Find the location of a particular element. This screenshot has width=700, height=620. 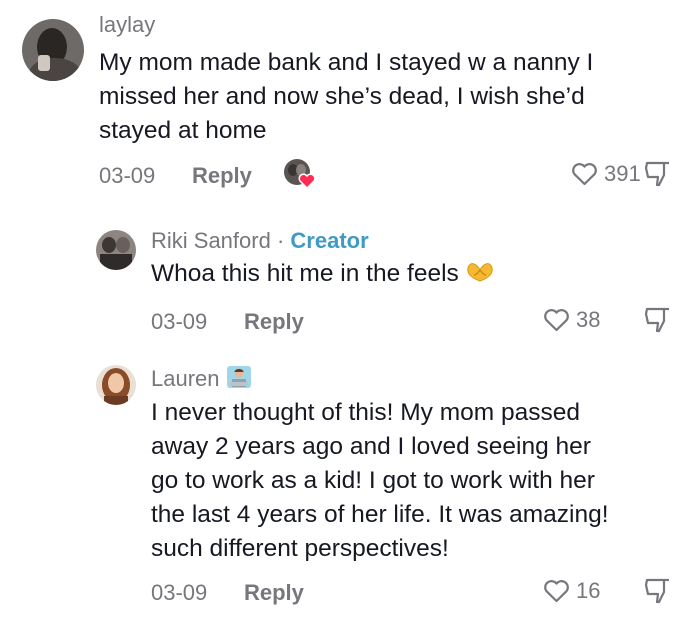

comment-line: away 2 years ago and I loved seeing her is located at coordinates (371, 446).